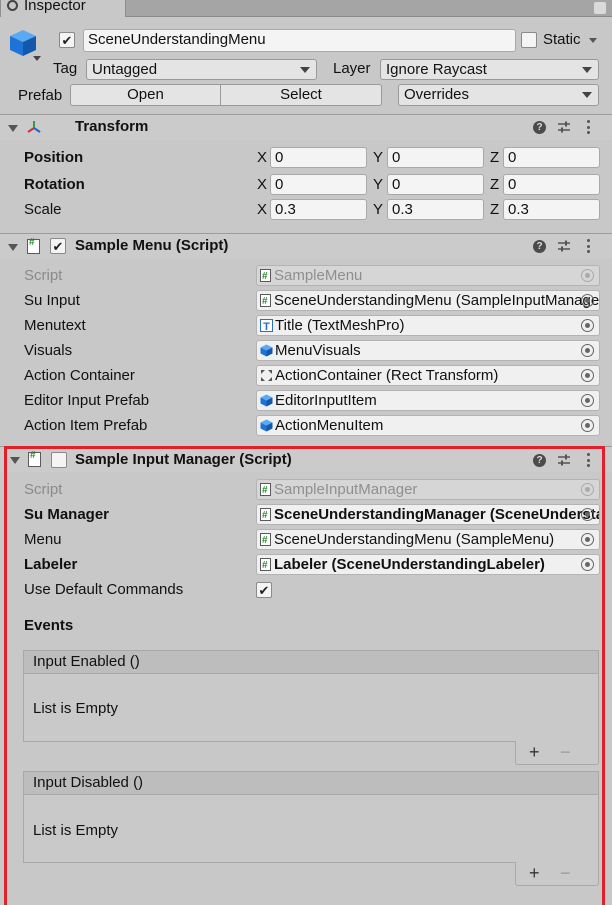 Image resolution: width=612 pixels, height=905 pixels. I want to click on field-value: SceneUnderstandingMenu (SampleMenu), so click(414, 539).